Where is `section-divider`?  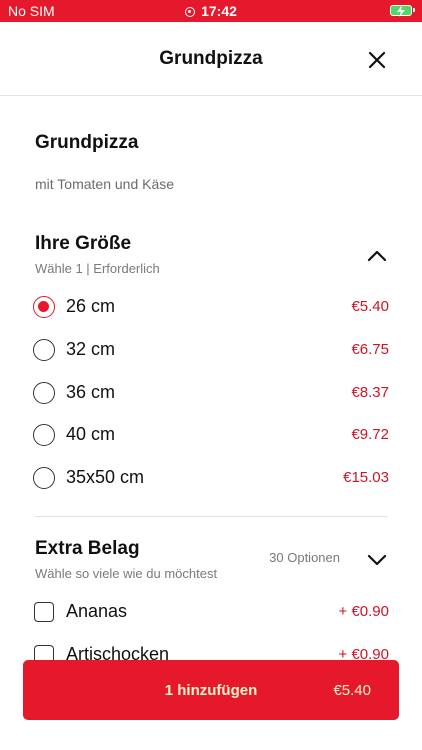 section-divider is located at coordinates (211, 516).